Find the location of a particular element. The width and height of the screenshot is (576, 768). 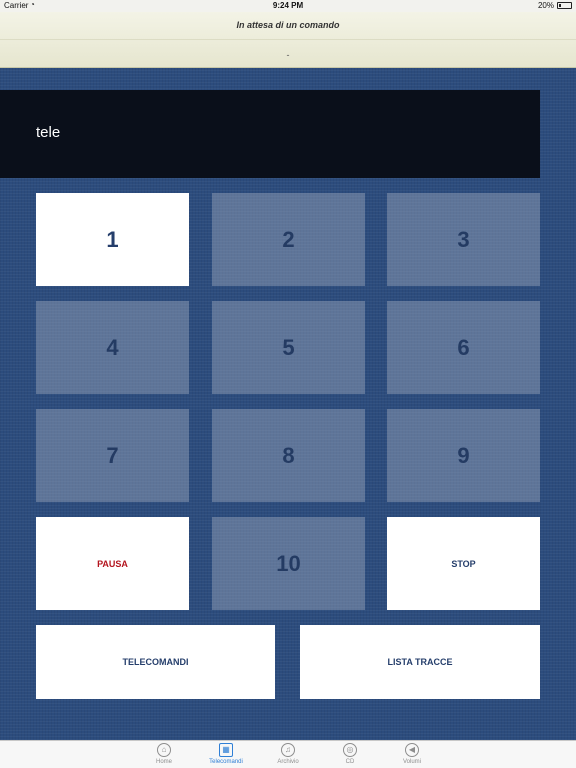

key-9: 9 is located at coordinates (463, 455).